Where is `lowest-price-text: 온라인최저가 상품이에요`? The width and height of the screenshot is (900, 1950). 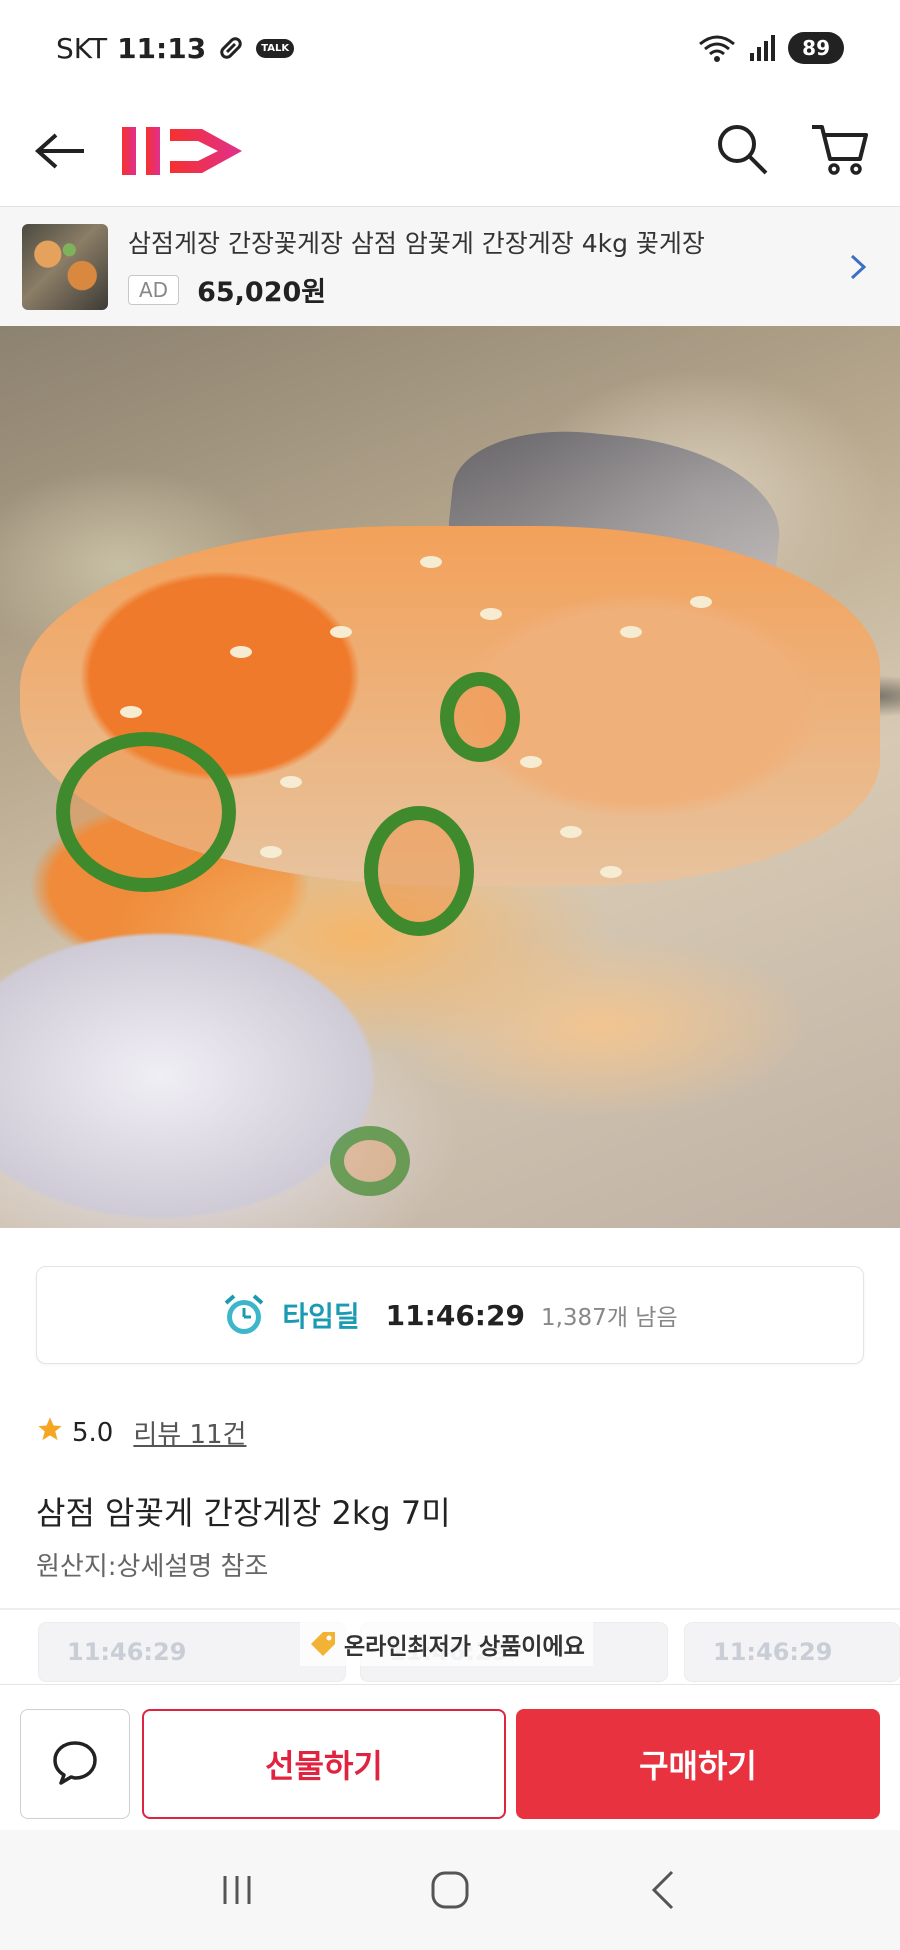
lowest-price-text: 온라인최저가 상품이에요 is located at coordinates (464, 1647).